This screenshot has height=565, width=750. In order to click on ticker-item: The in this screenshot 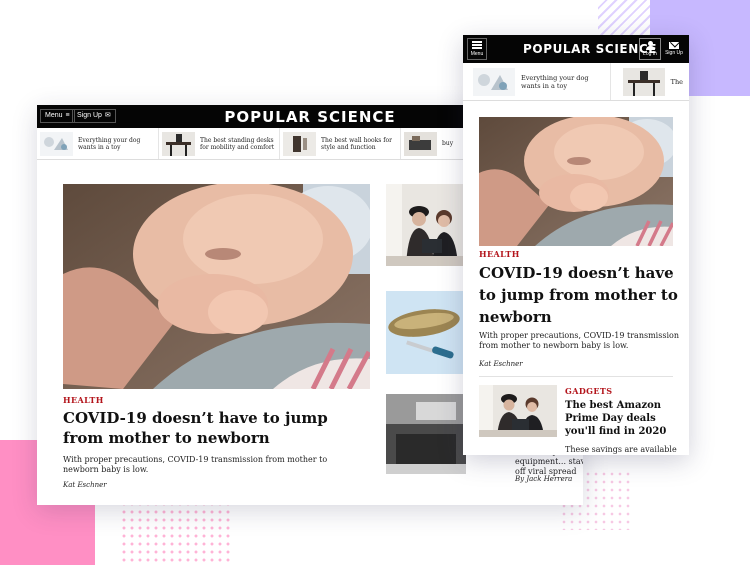, I will do `click(649, 81)`.